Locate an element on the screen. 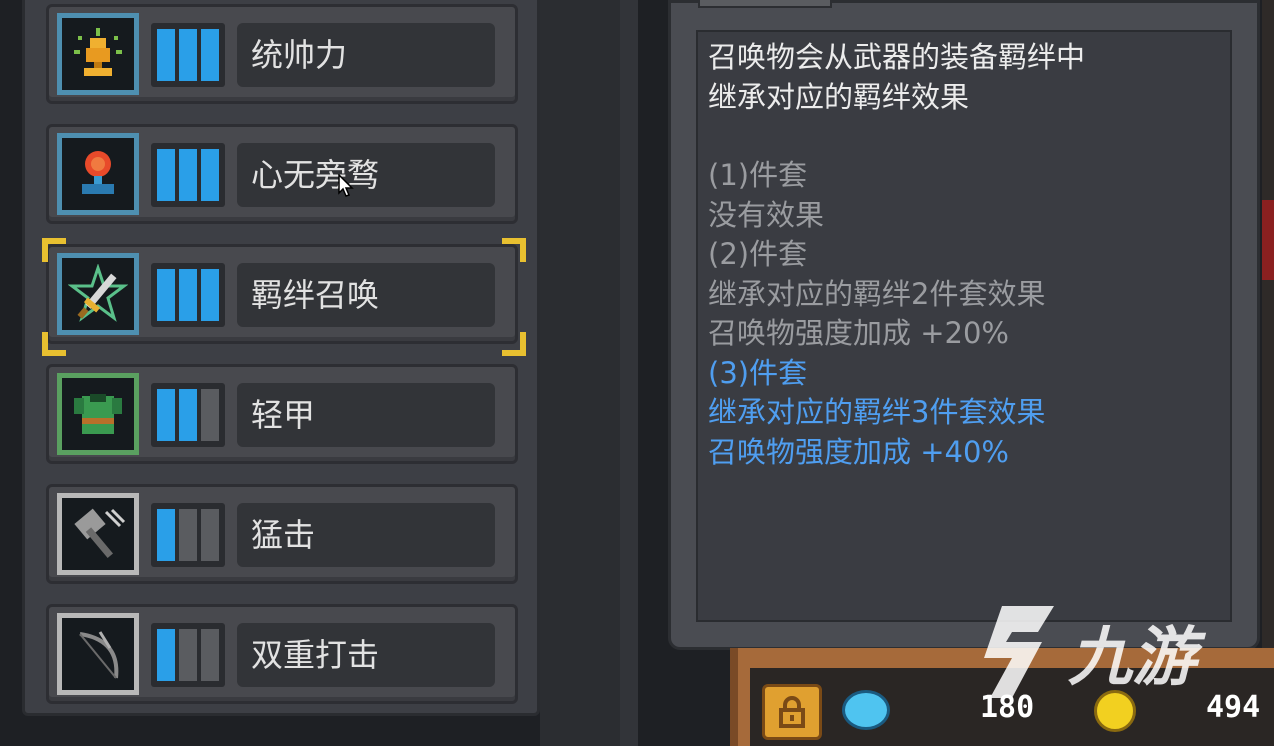  skill-row-2: 心无旁骛 is located at coordinates (282, 174).